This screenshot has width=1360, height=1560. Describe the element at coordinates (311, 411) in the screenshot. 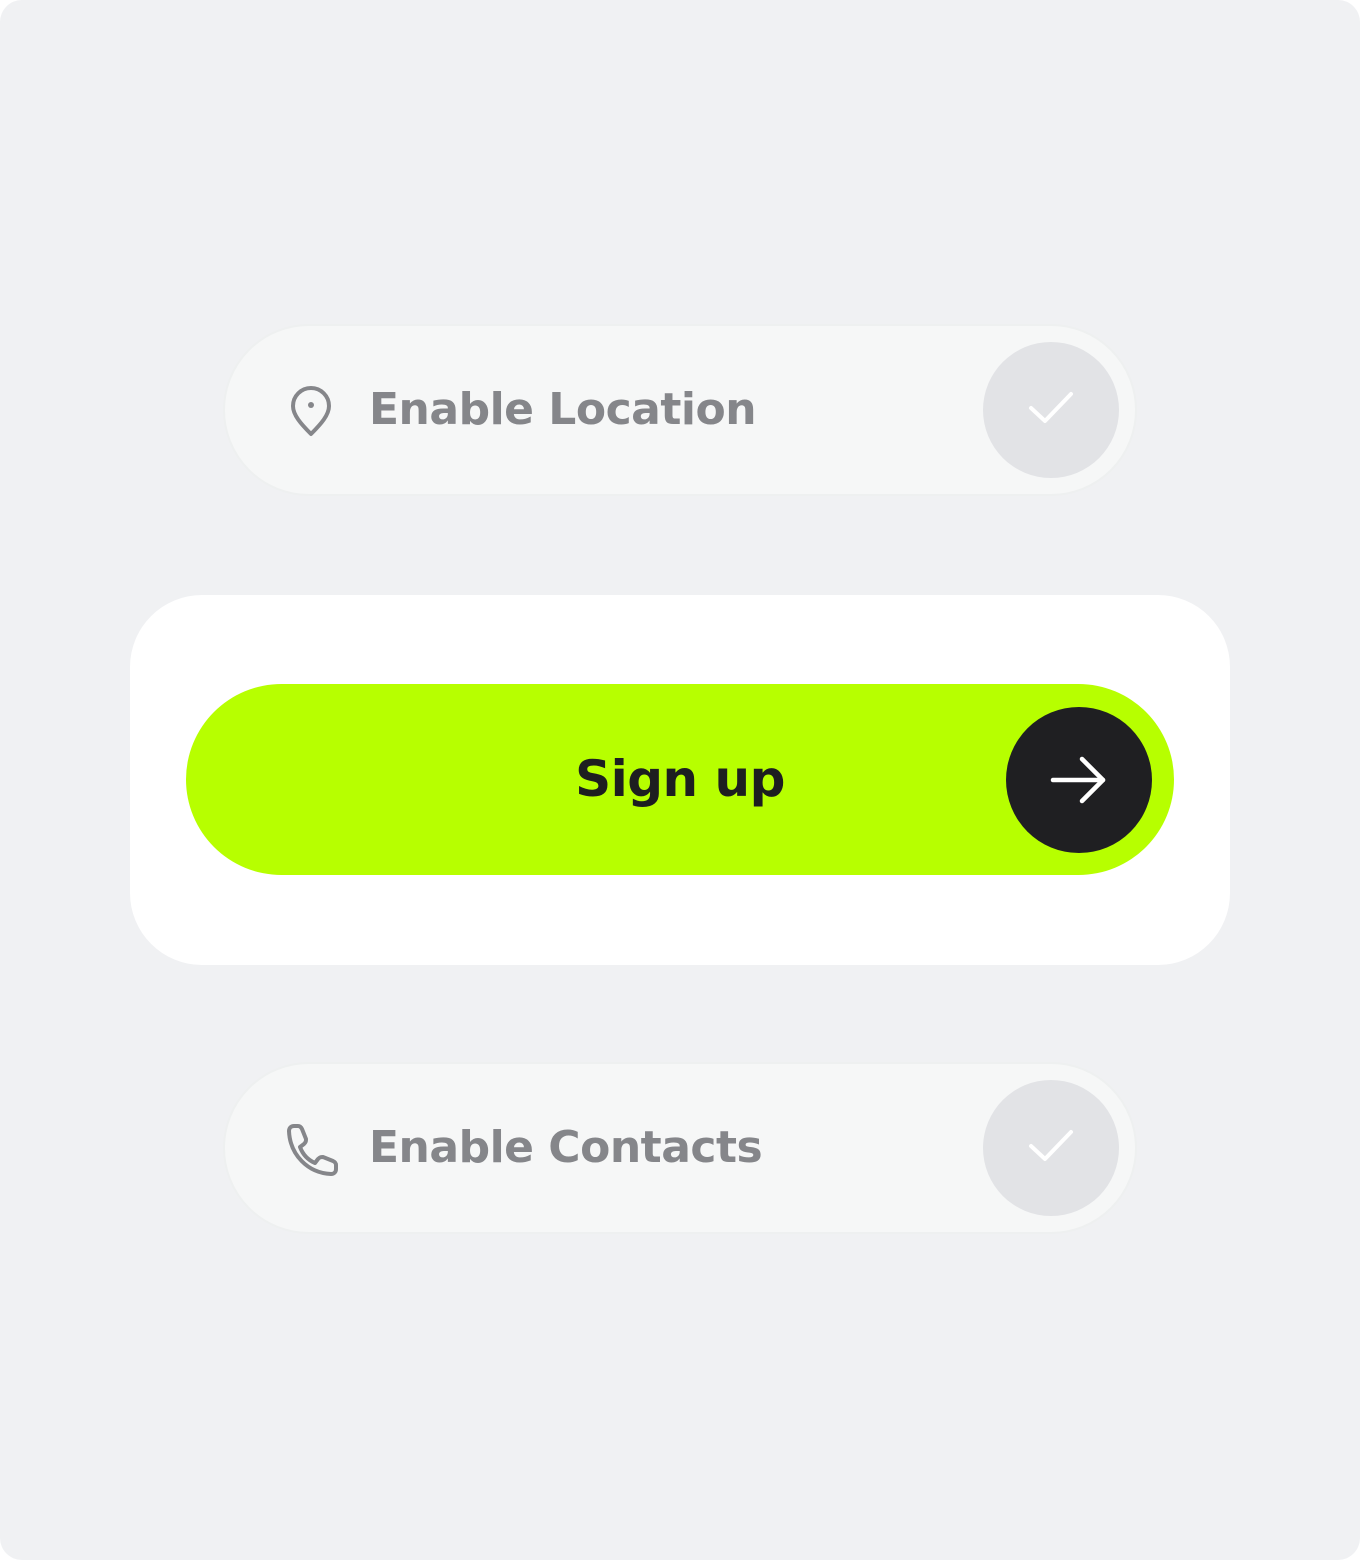

I see `map-pin-icon` at that location.